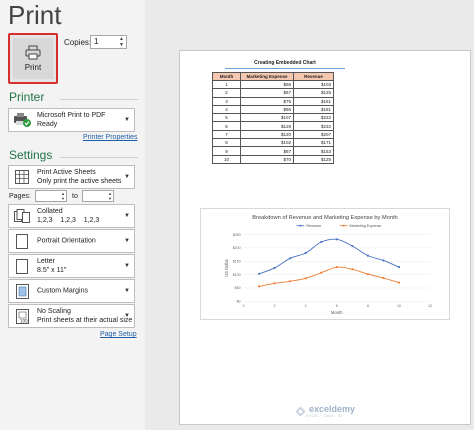  What do you see at coordinates (66, 241) in the screenshot?
I see `orientation-line1: Portrait Orientation` at bounding box center [66, 241].